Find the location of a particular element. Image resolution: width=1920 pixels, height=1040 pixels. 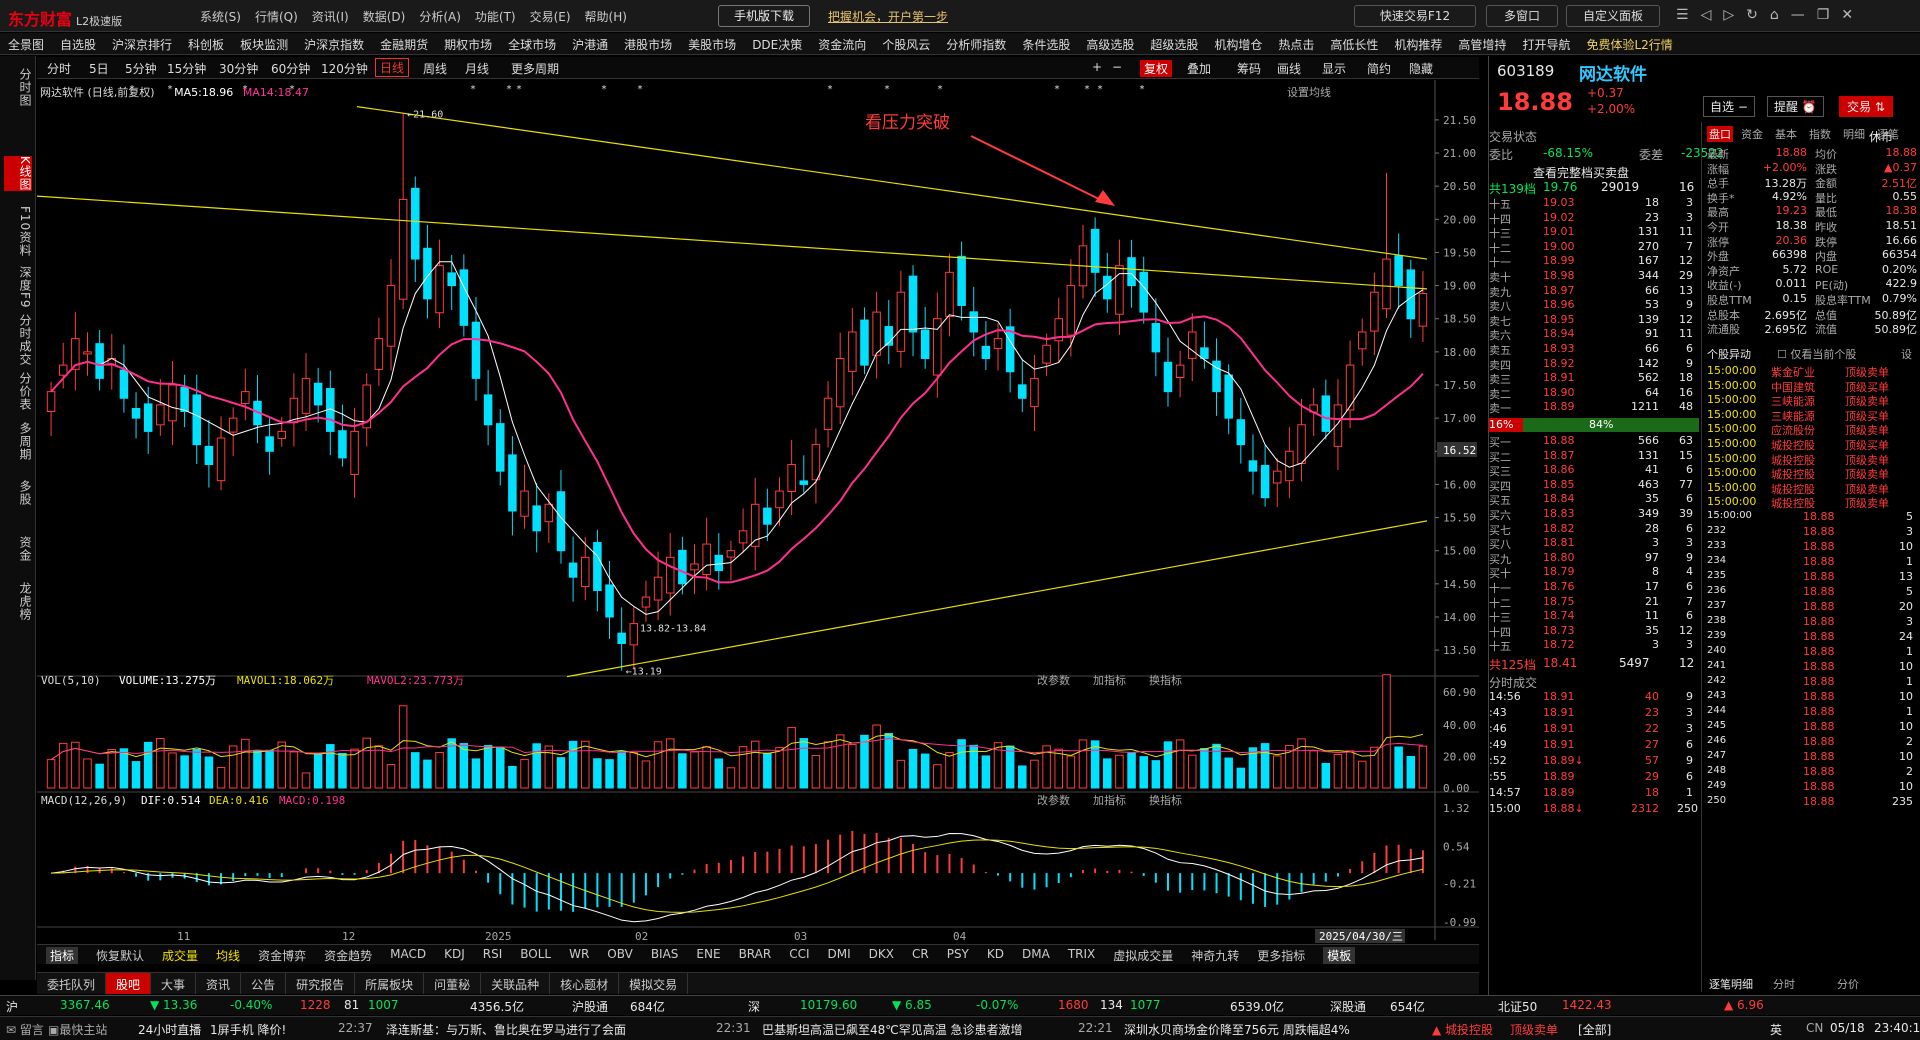

remind-button: 提醒 ⏰ is located at coordinates (1795, 106).